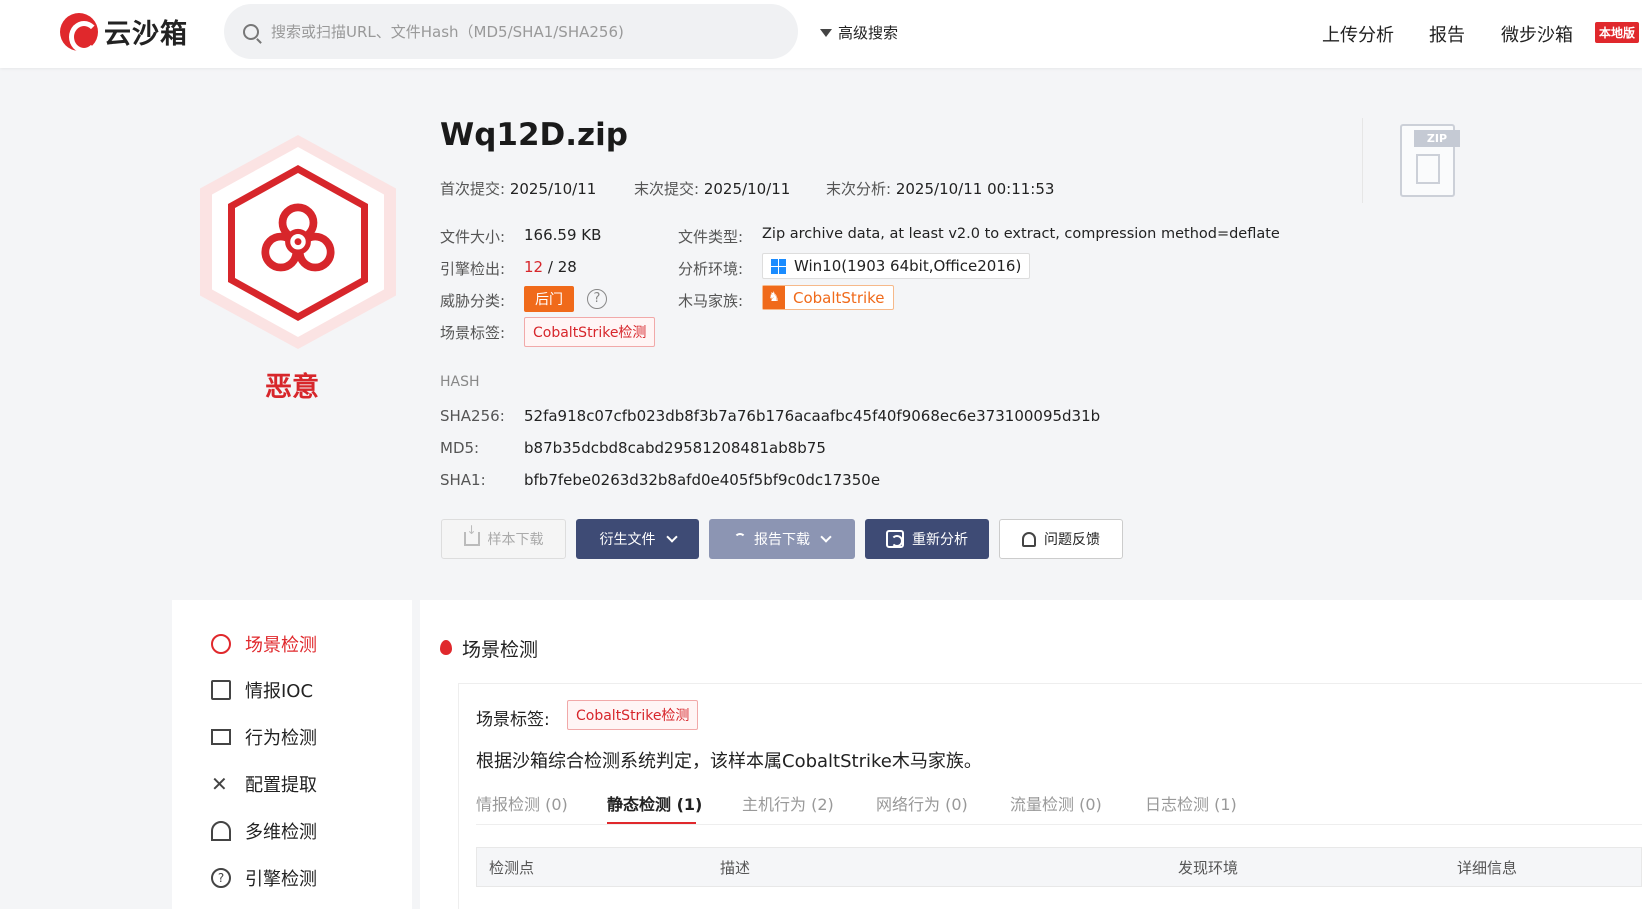  Describe the element at coordinates (513, 720) in the screenshot. I see `scene-tag-label: 场景标签:` at that location.